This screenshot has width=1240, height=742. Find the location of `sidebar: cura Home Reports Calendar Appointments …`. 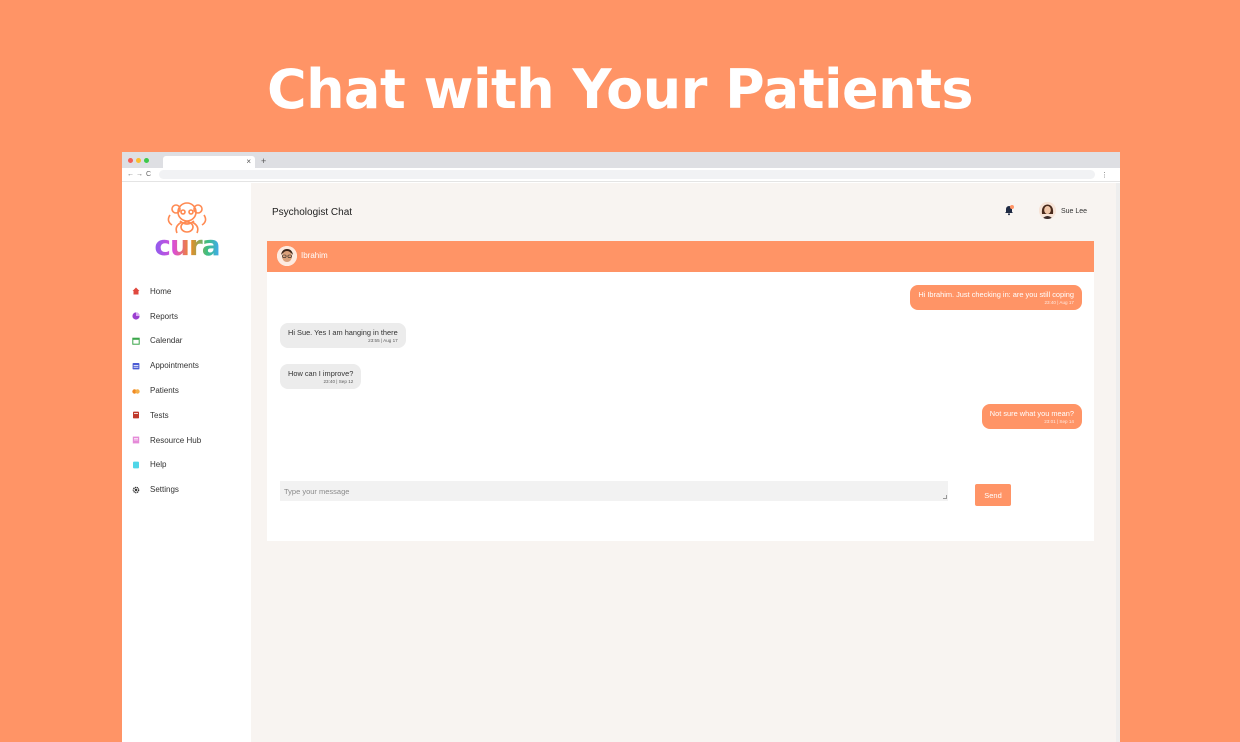

sidebar: cura Home Reports Calendar Appointments … is located at coordinates (186, 462).